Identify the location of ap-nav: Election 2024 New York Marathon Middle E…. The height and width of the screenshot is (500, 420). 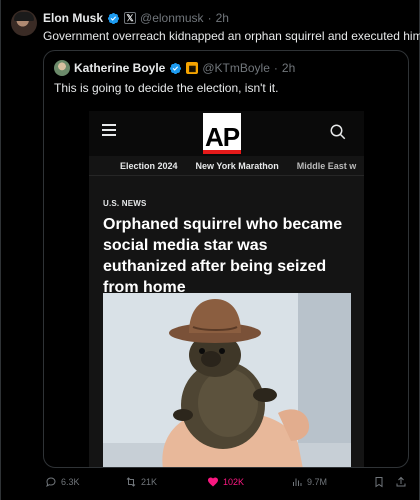
(226, 166).